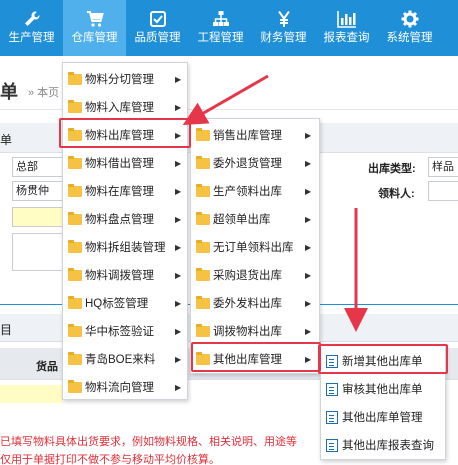 The height and width of the screenshot is (465, 458). I want to click on menu-item-outsourced-return: 委外退货管理 ▶, so click(255, 163).